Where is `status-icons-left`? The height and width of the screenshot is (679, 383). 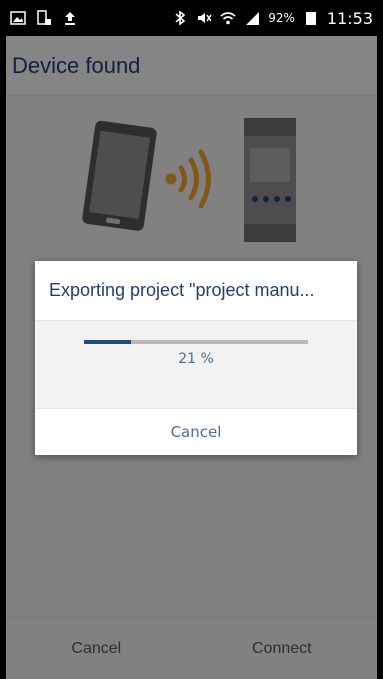
status-icons-left is located at coordinates (44, 18).